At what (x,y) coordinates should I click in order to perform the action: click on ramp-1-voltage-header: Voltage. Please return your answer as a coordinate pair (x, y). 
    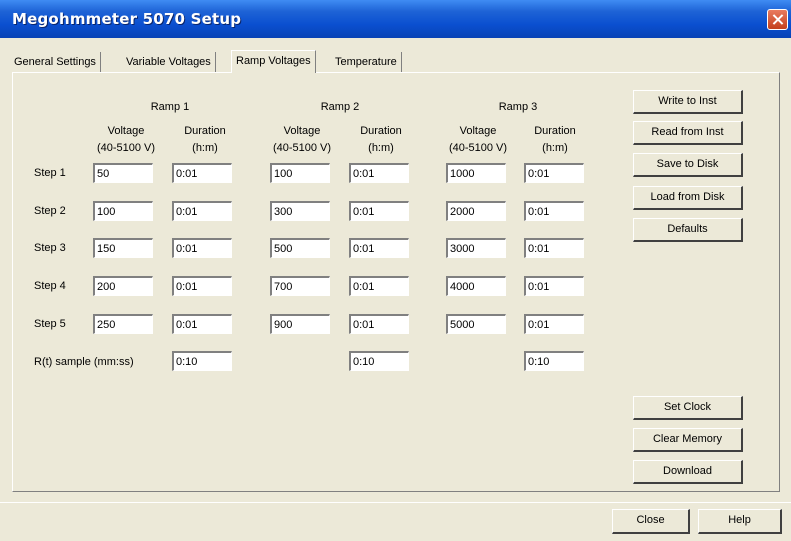
    Looking at the image, I should click on (126, 131).